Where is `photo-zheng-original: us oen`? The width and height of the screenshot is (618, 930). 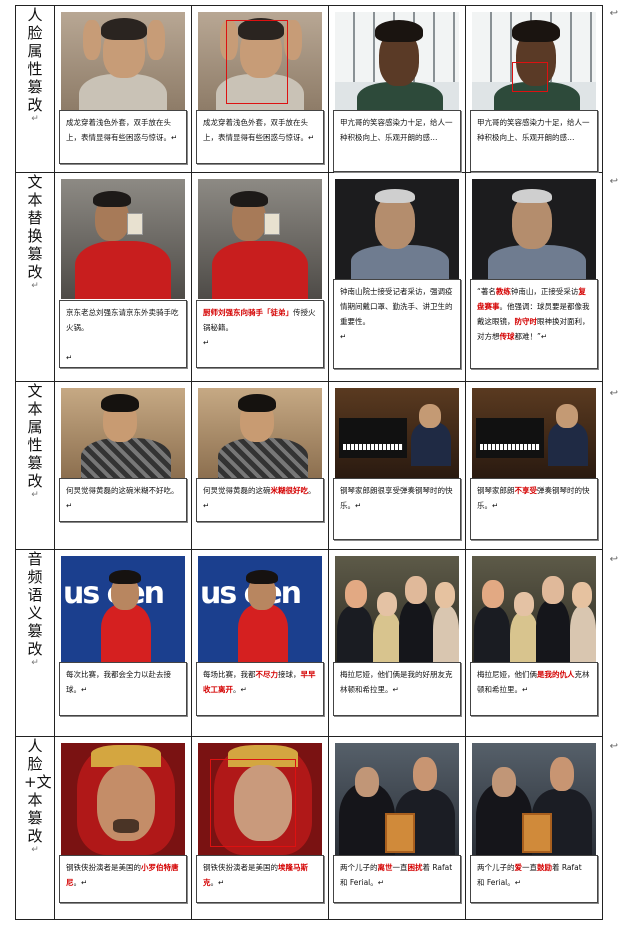
photo-zheng-original: us oen is located at coordinates (123, 609).